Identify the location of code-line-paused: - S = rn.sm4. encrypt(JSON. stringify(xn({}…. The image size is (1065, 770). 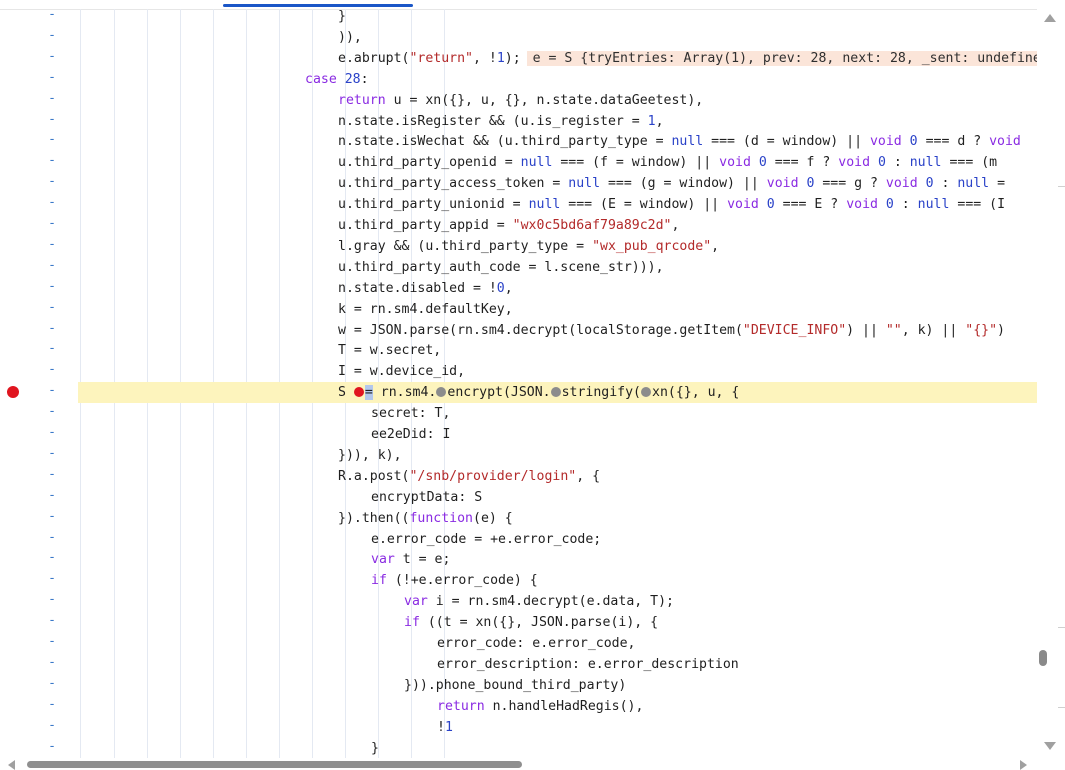
(518, 393).